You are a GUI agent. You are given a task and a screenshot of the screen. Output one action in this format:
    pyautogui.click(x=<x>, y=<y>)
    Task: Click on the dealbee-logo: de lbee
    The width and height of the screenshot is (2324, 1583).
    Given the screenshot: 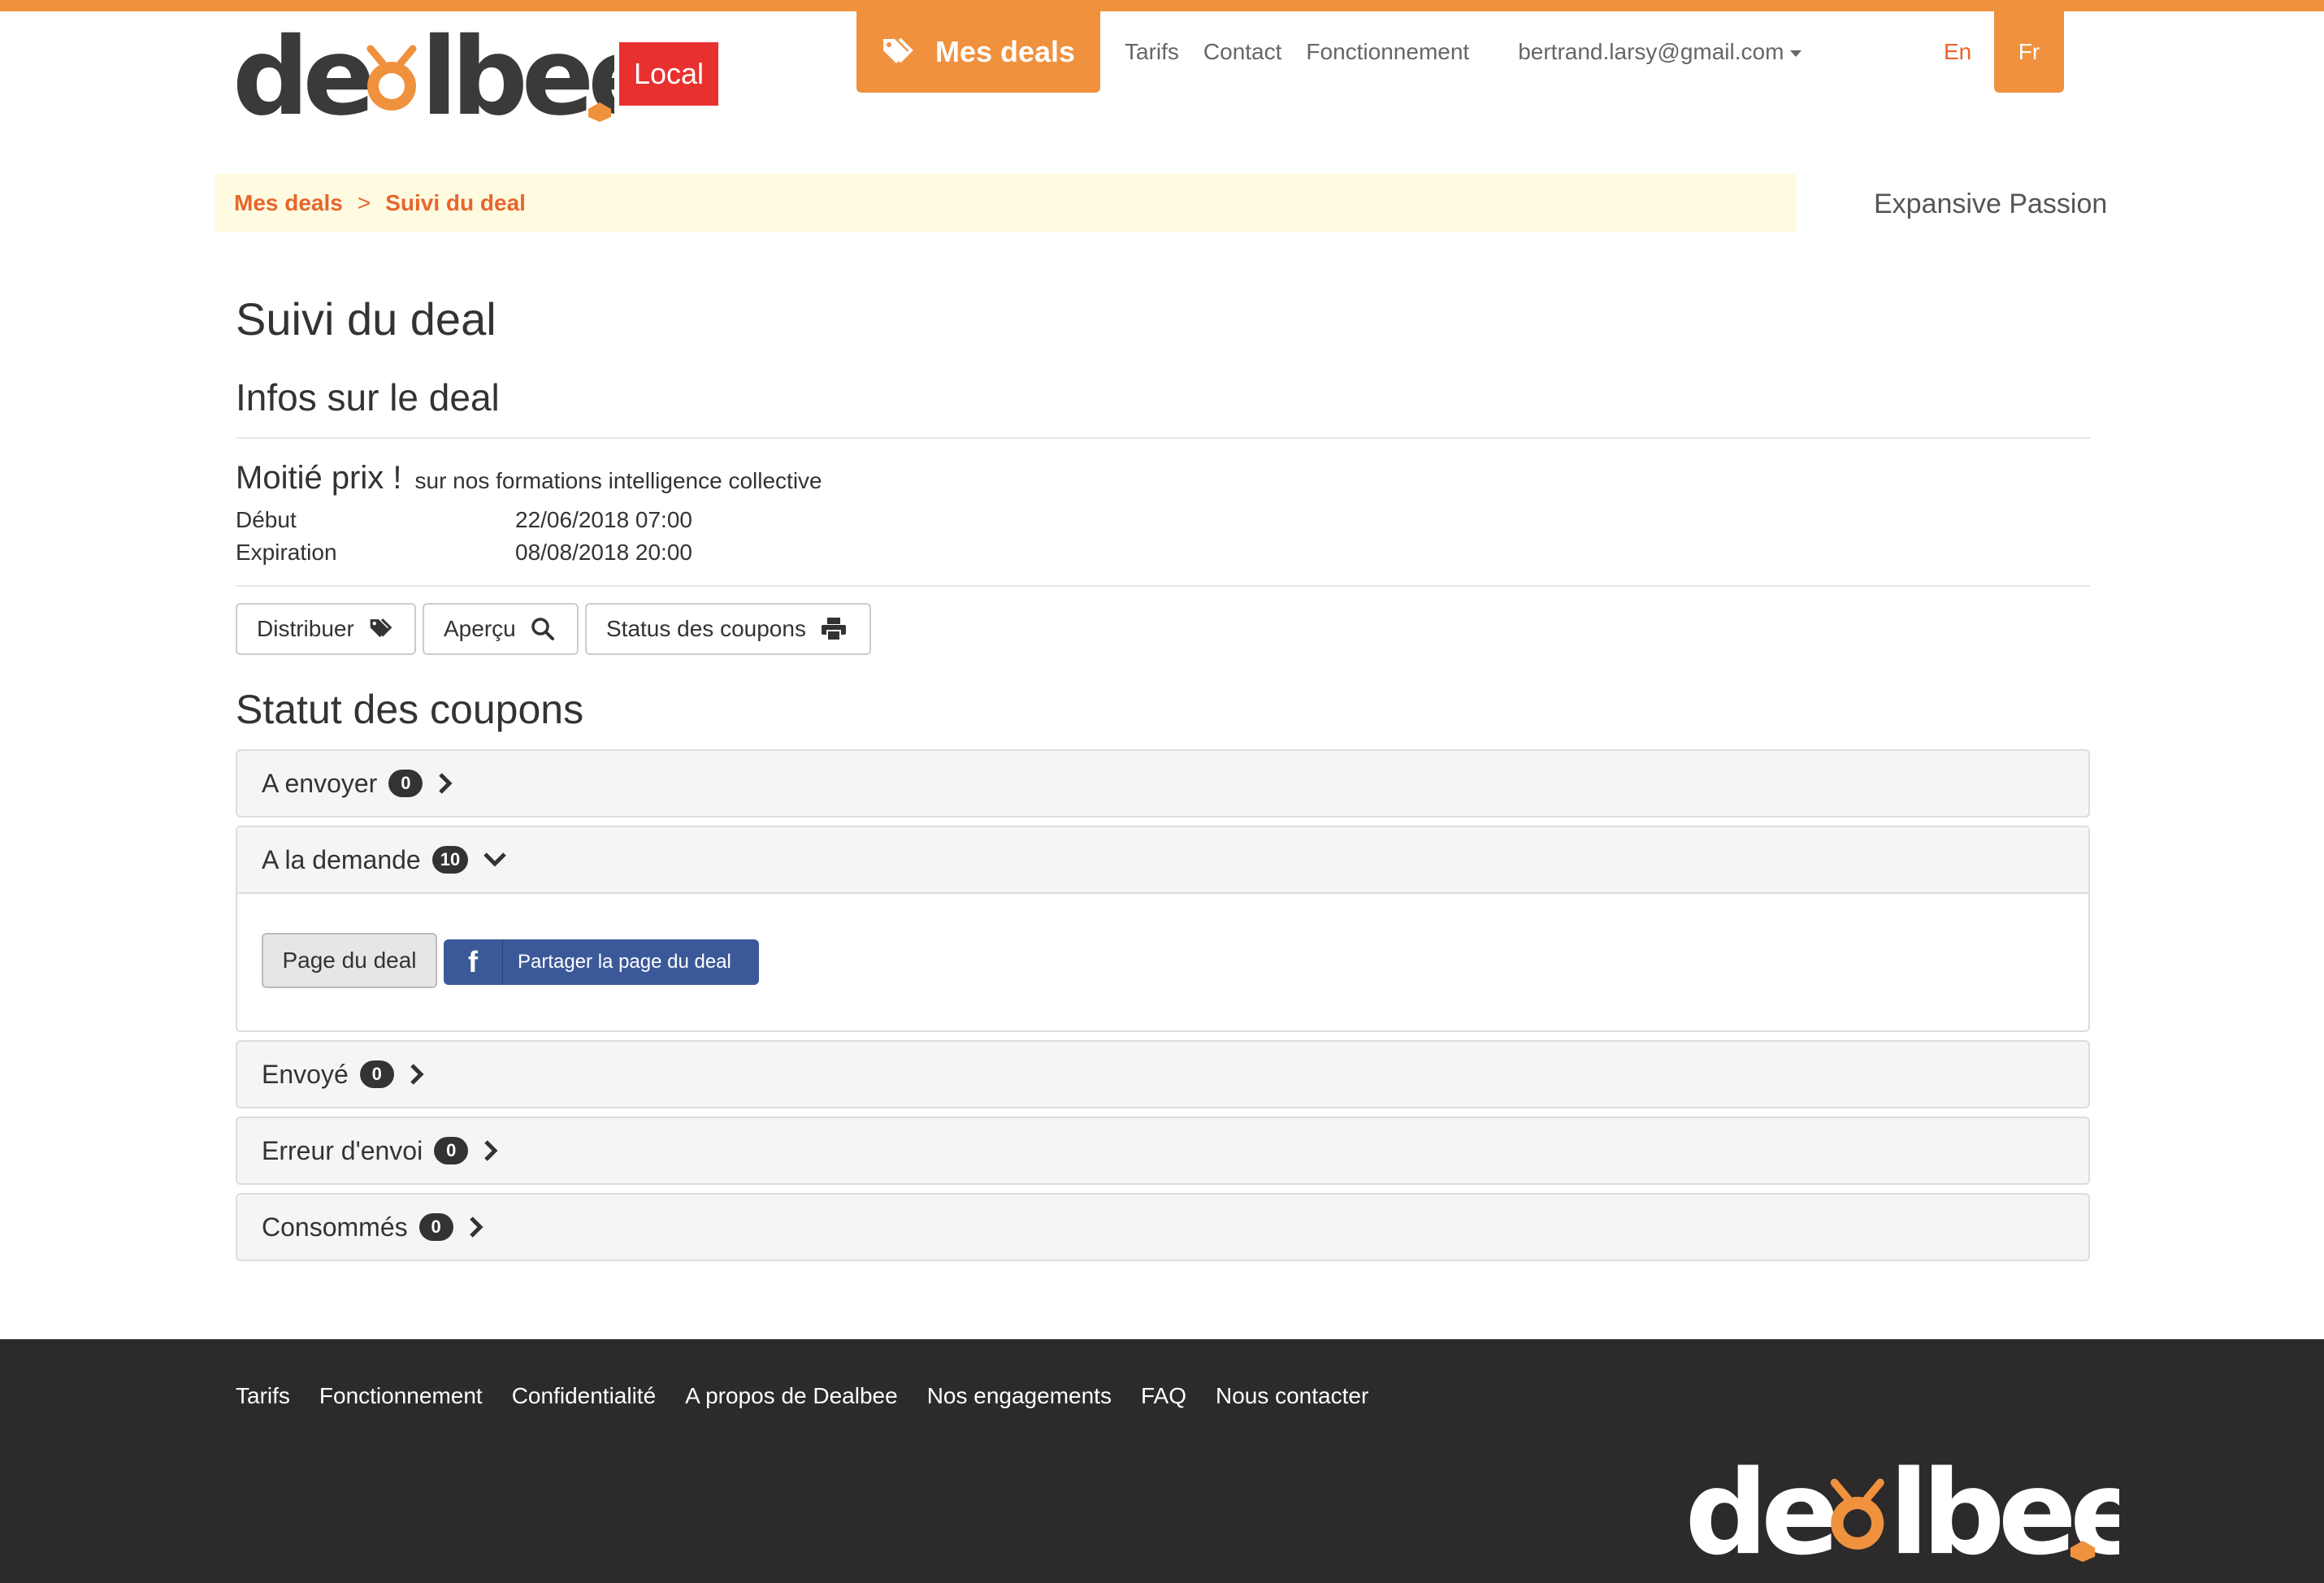 What is the action you would take?
    pyautogui.click(x=423, y=73)
    